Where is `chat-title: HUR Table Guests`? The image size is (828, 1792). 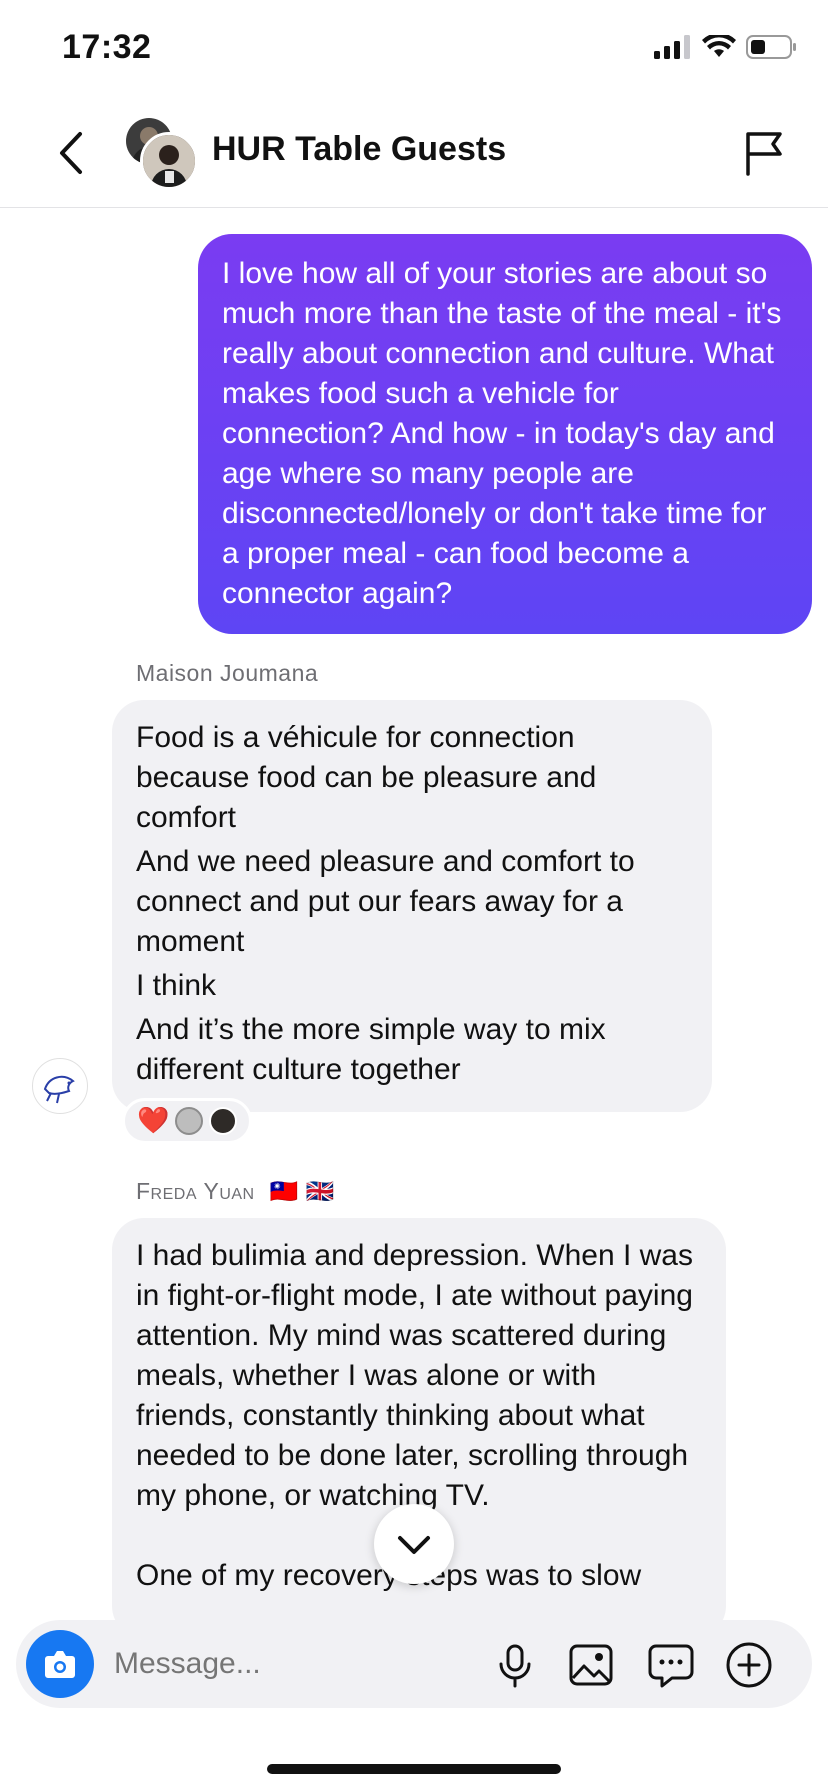
chat-title: HUR Table Guests is located at coordinates (359, 149).